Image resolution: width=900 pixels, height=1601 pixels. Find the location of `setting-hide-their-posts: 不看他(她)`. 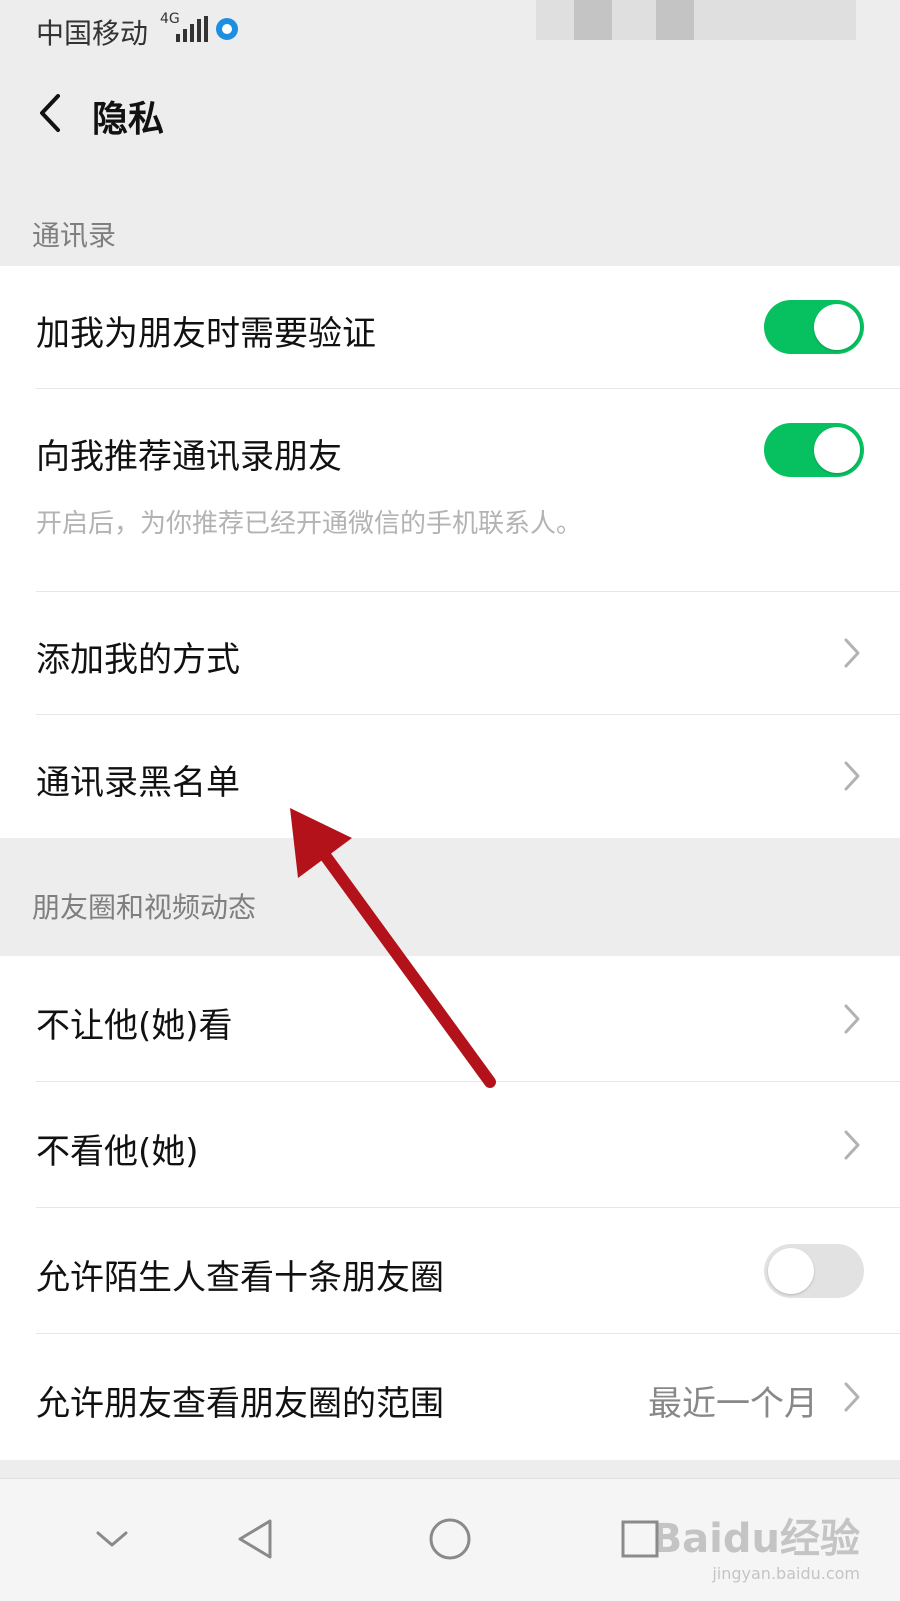

setting-hide-their-posts: 不看他(她) is located at coordinates (450, 1144).